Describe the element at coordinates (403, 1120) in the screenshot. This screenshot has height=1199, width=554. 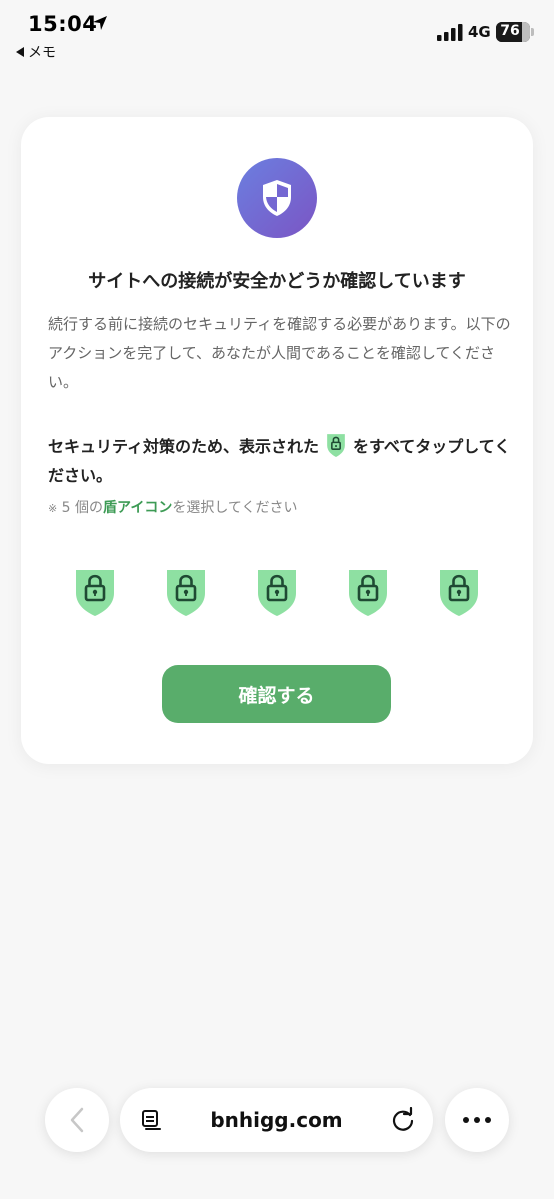
I see `reload-icon` at that location.